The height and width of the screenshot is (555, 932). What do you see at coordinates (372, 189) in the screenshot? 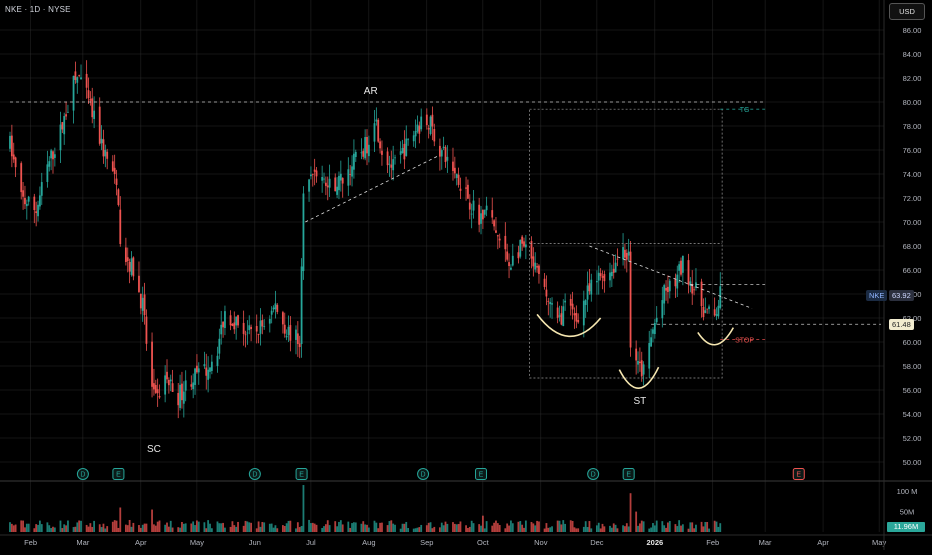
I see `trendline` at bounding box center [372, 189].